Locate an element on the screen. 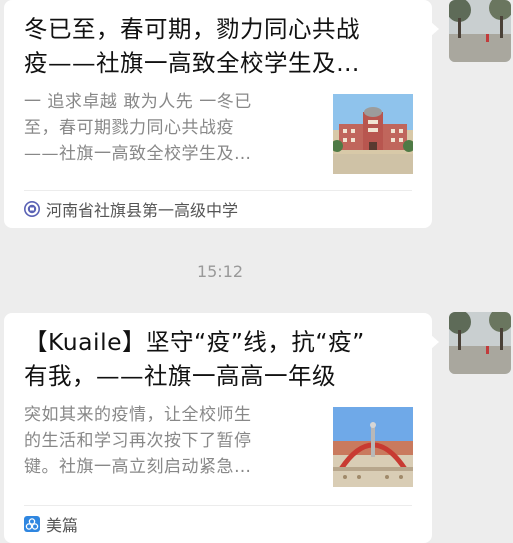 This screenshot has width=513, height=543. meipian-icon is located at coordinates (32, 524).